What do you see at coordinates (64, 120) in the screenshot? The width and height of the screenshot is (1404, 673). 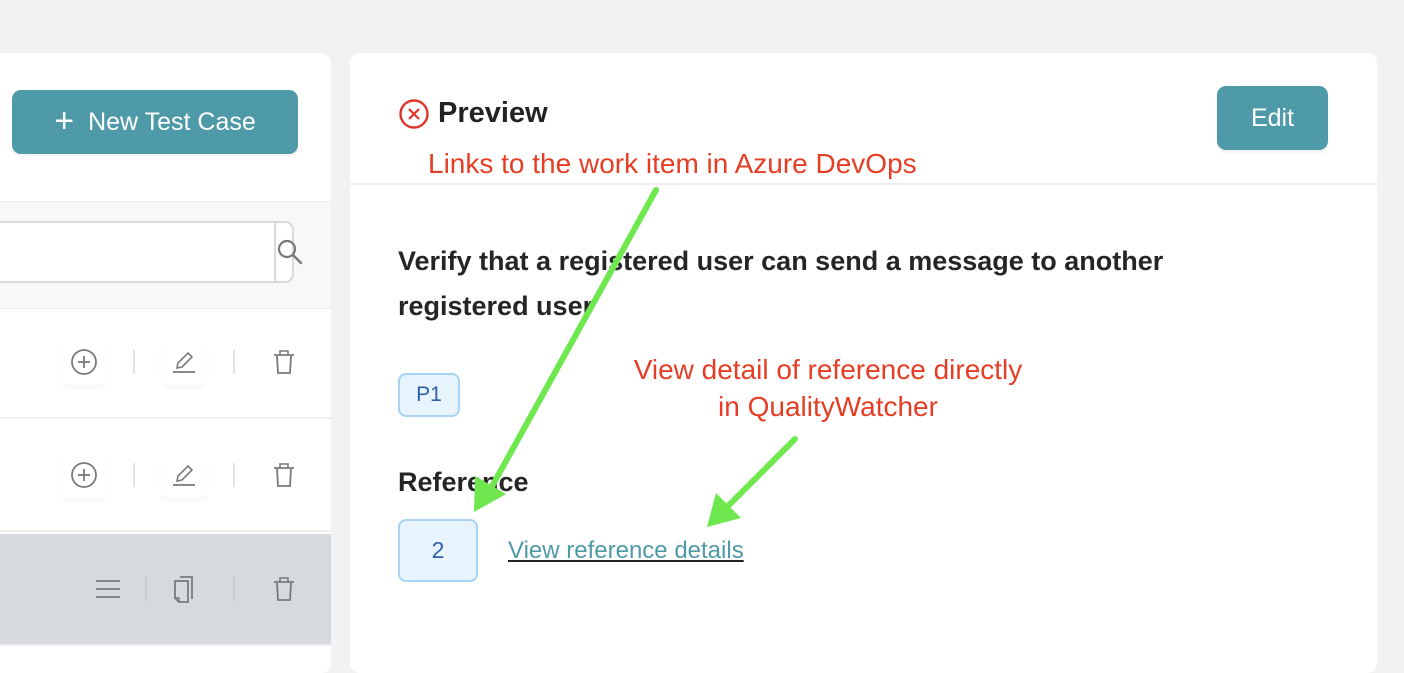 I see `plus-icon: +` at bounding box center [64, 120].